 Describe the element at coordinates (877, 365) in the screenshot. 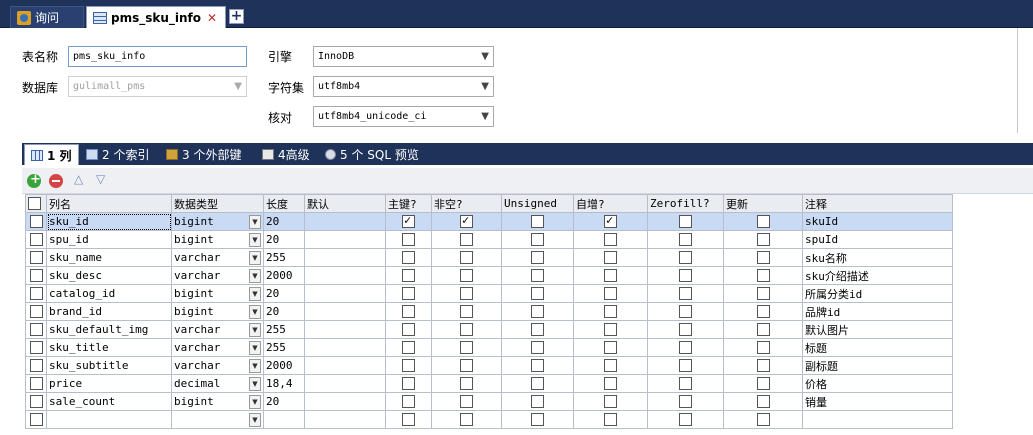

I see `comment-cell: 副标题` at that location.